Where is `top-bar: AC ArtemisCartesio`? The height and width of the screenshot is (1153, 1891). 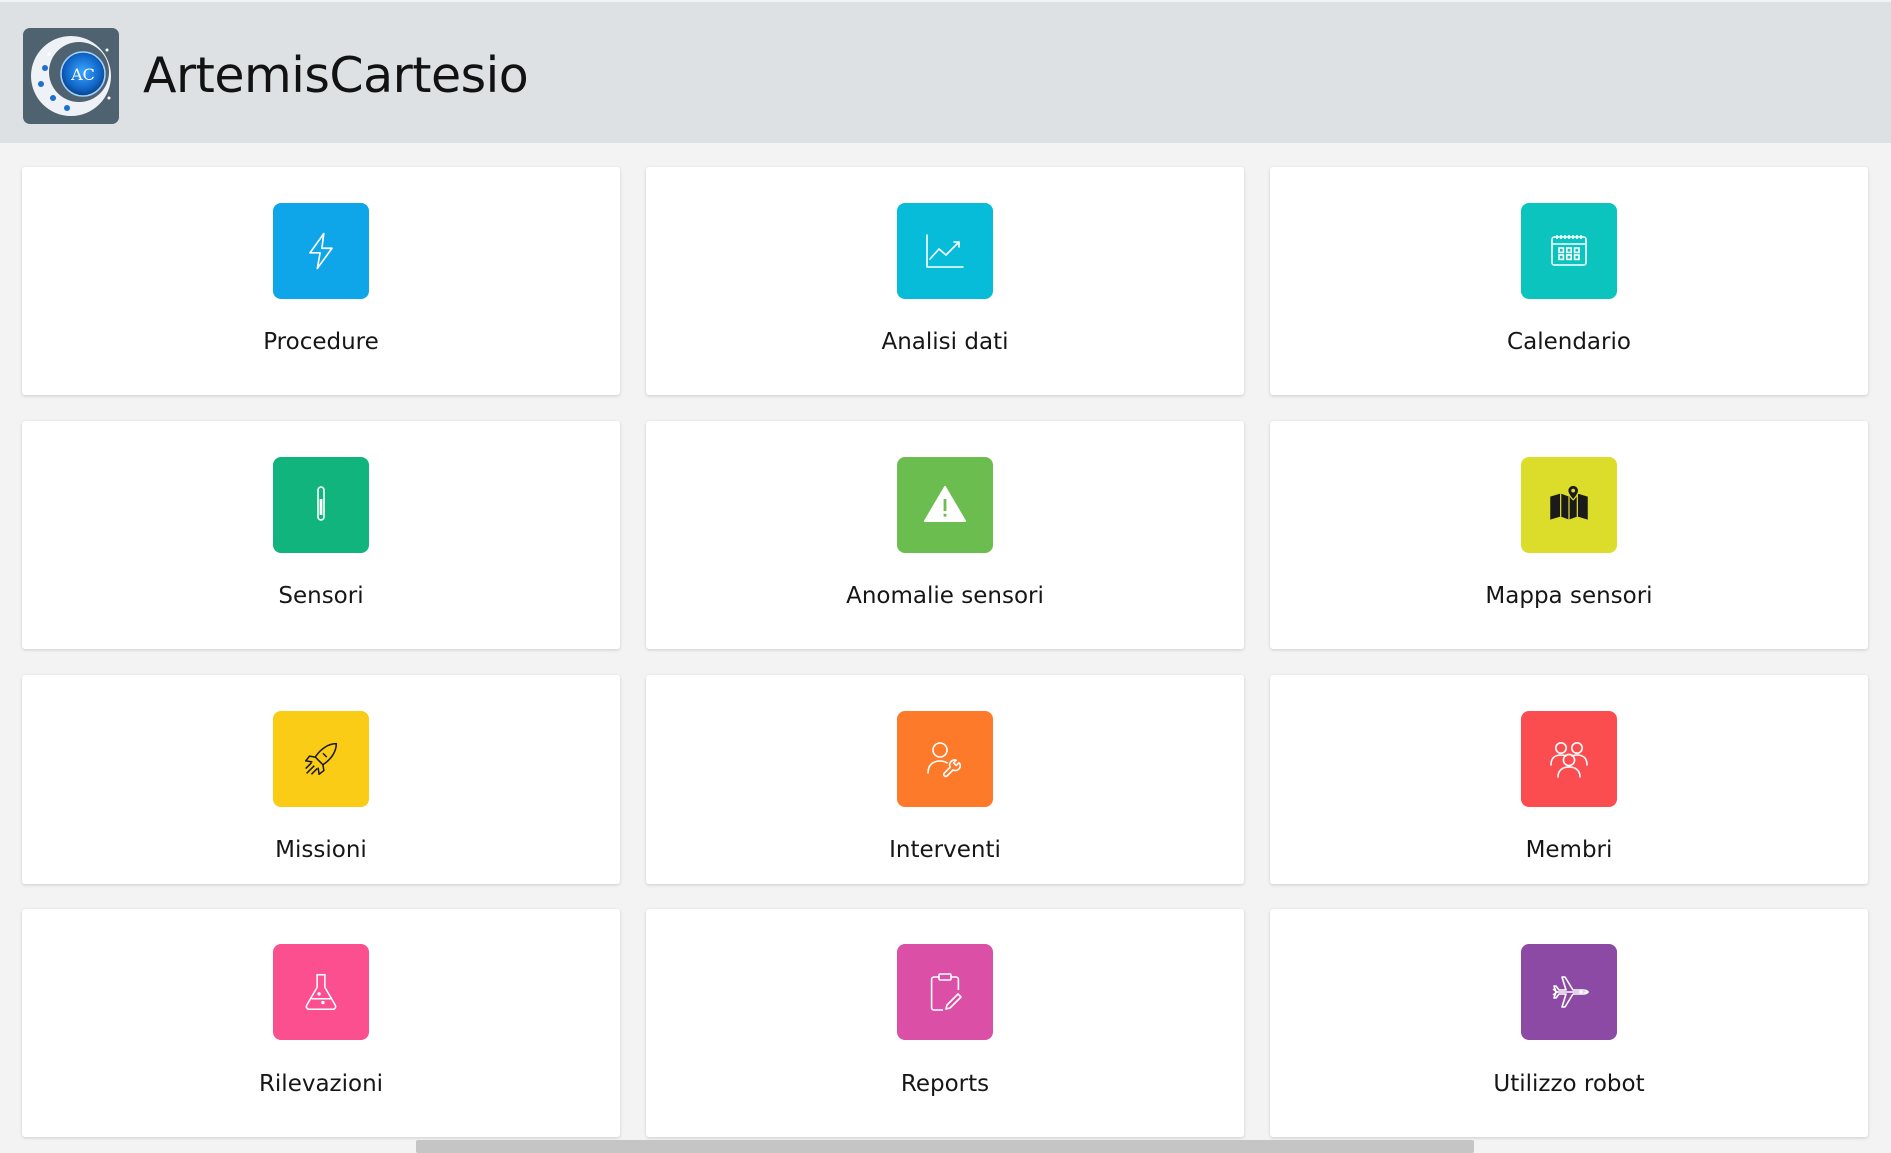
top-bar: AC ArtemisCartesio is located at coordinates (945, 72).